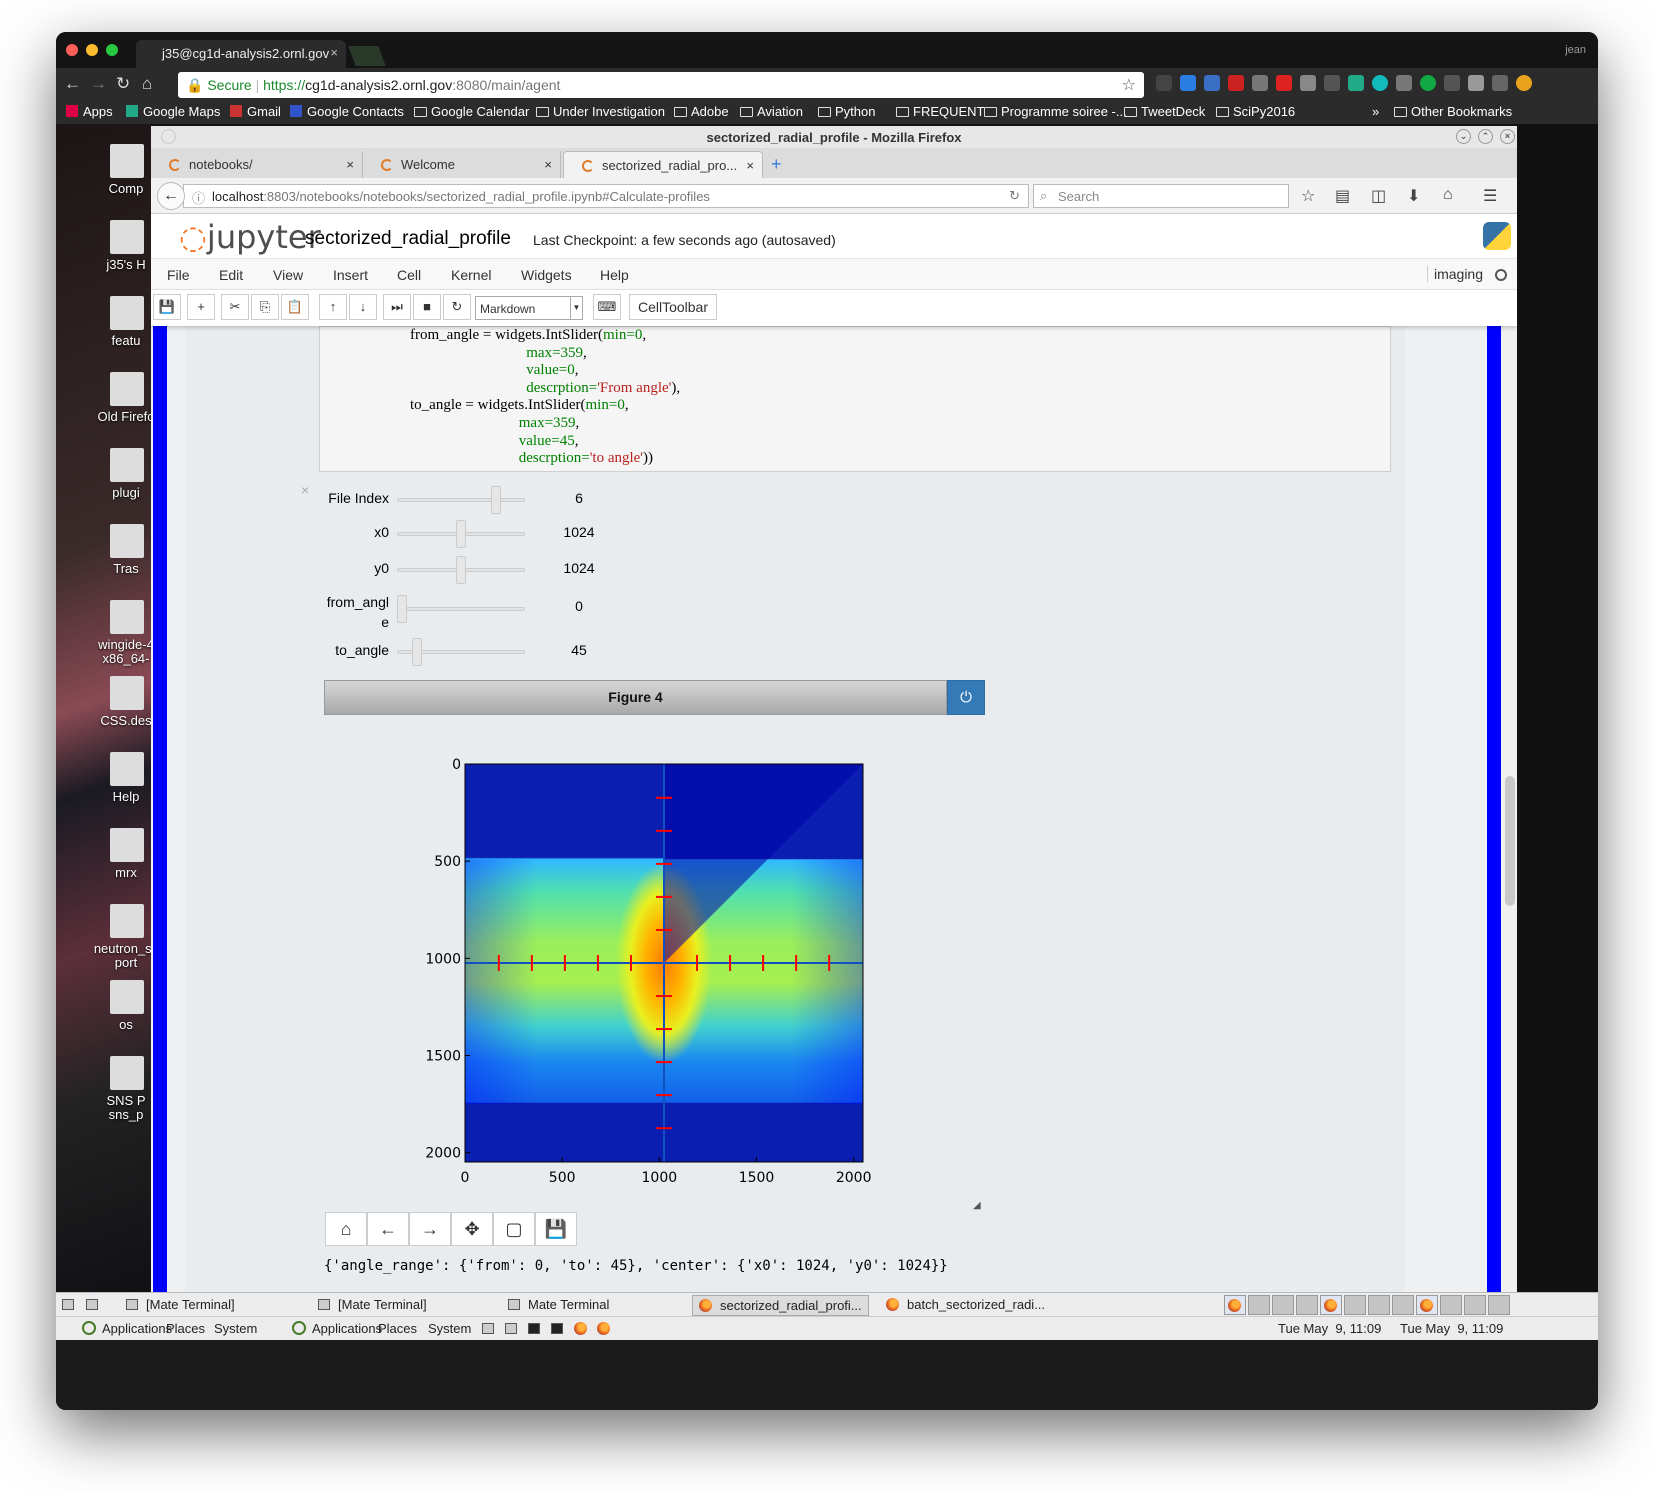 The height and width of the screenshot is (1491, 1654). What do you see at coordinates (529, 308) in the screenshot?
I see `cell-type-select: Markdown ▼` at bounding box center [529, 308].